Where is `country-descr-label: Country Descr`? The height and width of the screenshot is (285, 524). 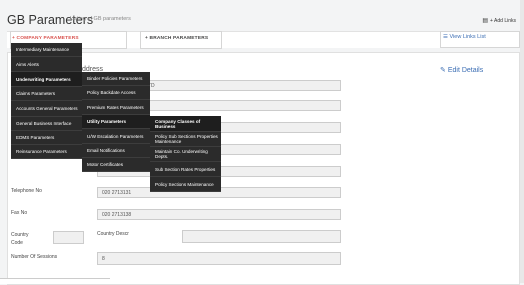 country-descr-label: Country Descr is located at coordinates (113, 234).